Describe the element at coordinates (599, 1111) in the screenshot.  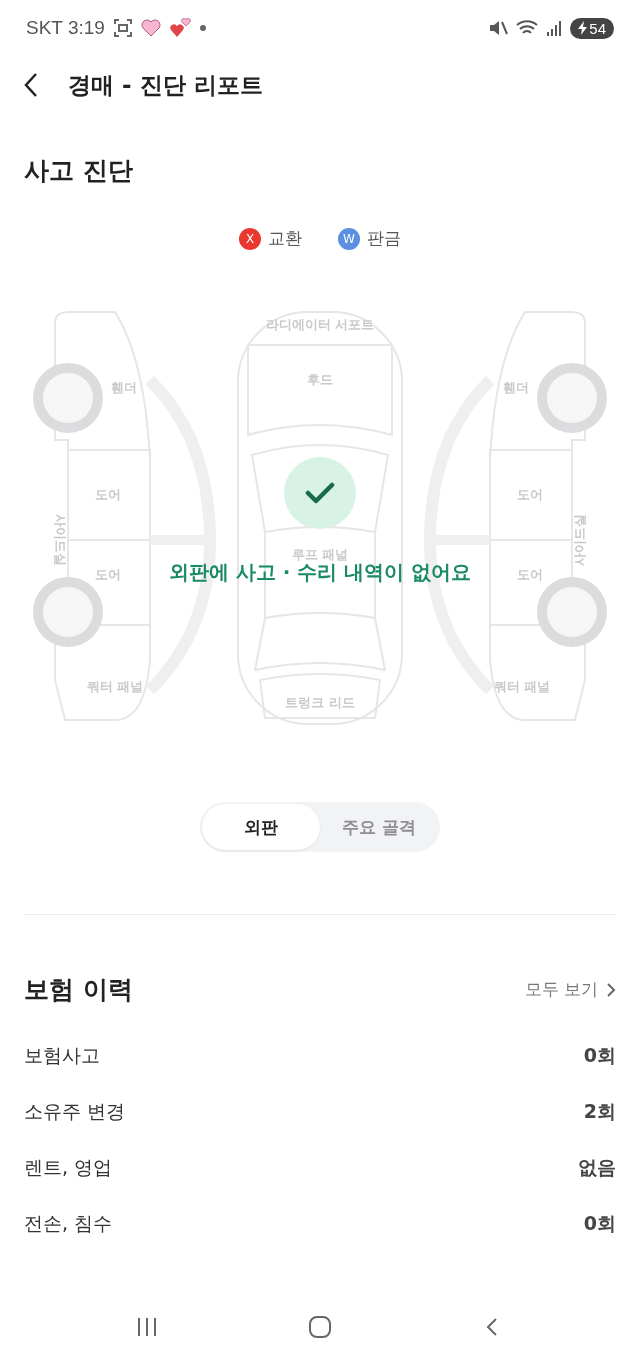
I see `history-value: 2회` at that location.